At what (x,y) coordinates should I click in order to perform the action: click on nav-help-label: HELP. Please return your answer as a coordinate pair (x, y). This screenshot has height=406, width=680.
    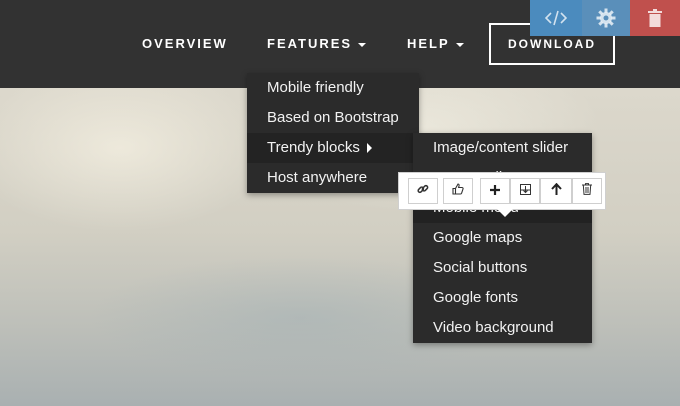
    Looking at the image, I should click on (428, 43).